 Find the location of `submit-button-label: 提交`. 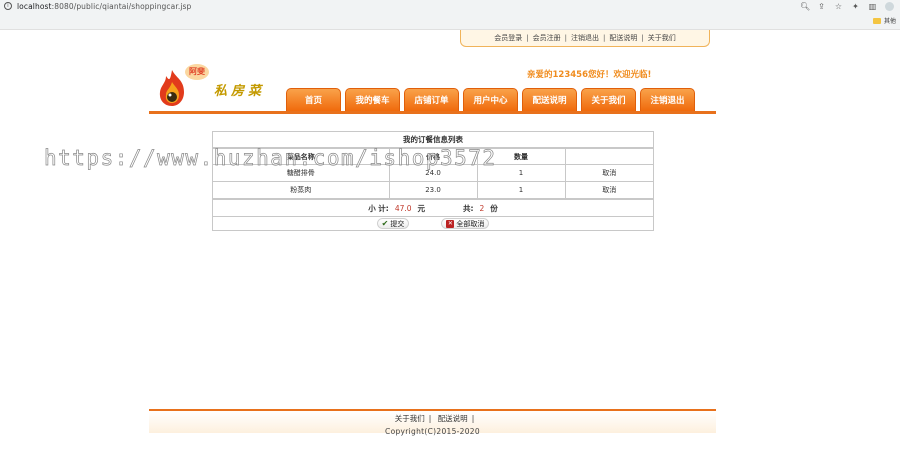

submit-button-label: 提交 is located at coordinates (397, 223).